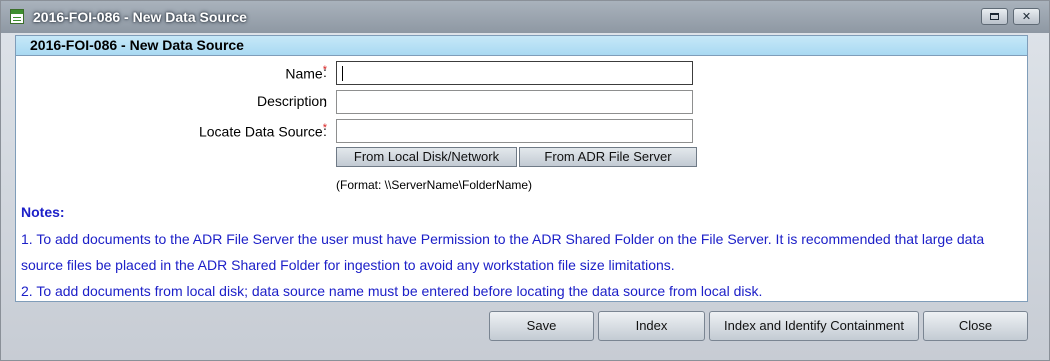  I want to click on close-icon: ✕, so click(1026, 17).